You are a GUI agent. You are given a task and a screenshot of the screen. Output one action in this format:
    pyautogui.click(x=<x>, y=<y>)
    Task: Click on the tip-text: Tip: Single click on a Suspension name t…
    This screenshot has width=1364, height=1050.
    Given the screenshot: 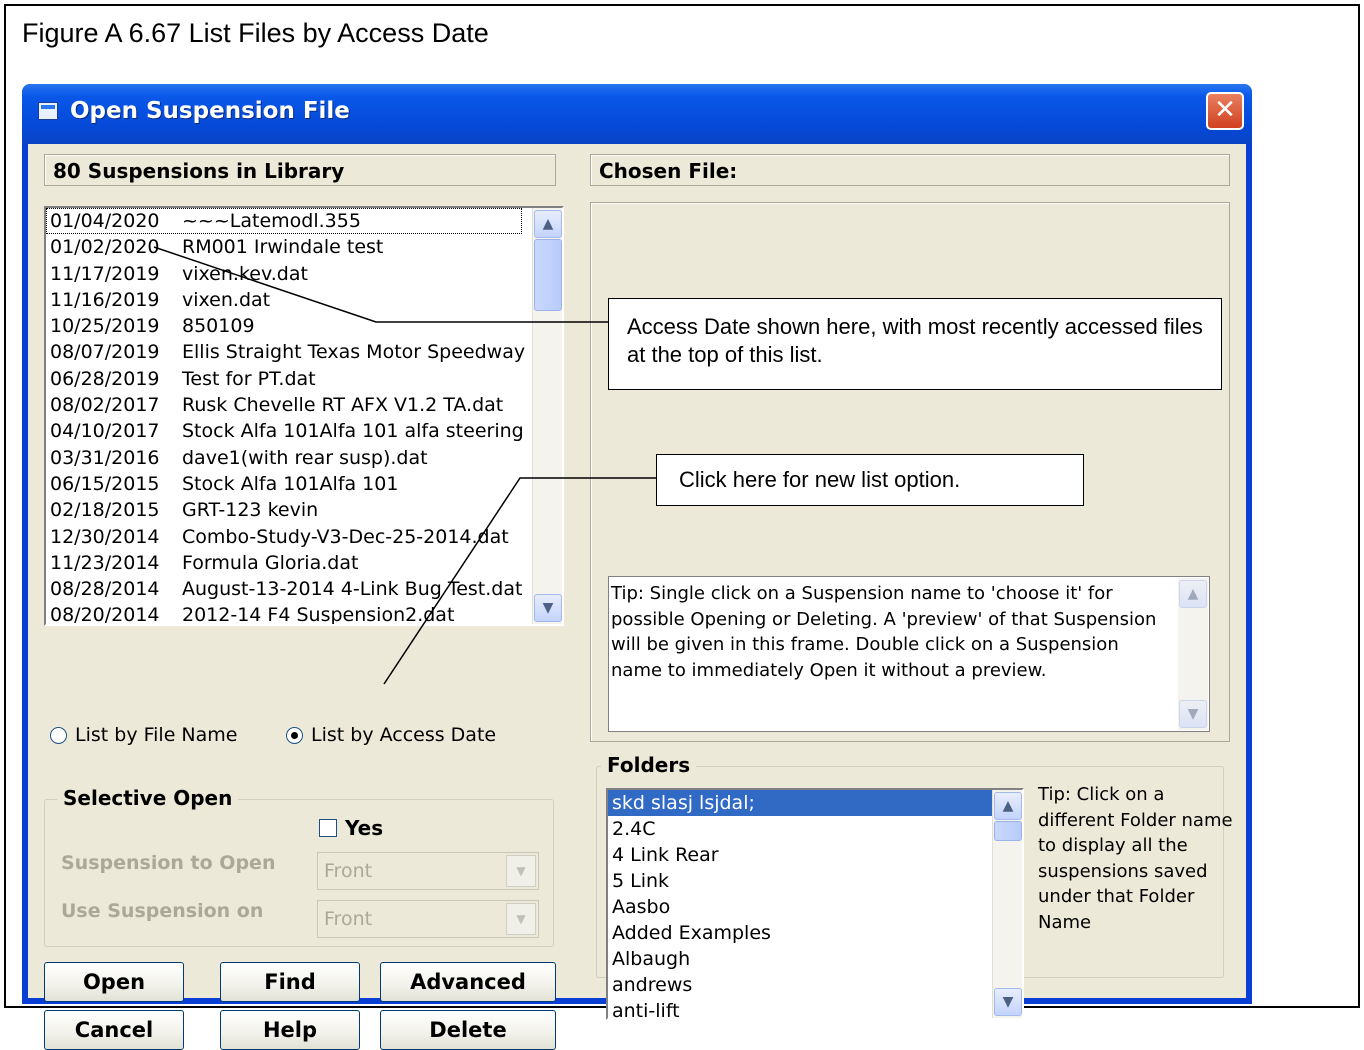 What is the action you would take?
    pyautogui.click(x=884, y=632)
    